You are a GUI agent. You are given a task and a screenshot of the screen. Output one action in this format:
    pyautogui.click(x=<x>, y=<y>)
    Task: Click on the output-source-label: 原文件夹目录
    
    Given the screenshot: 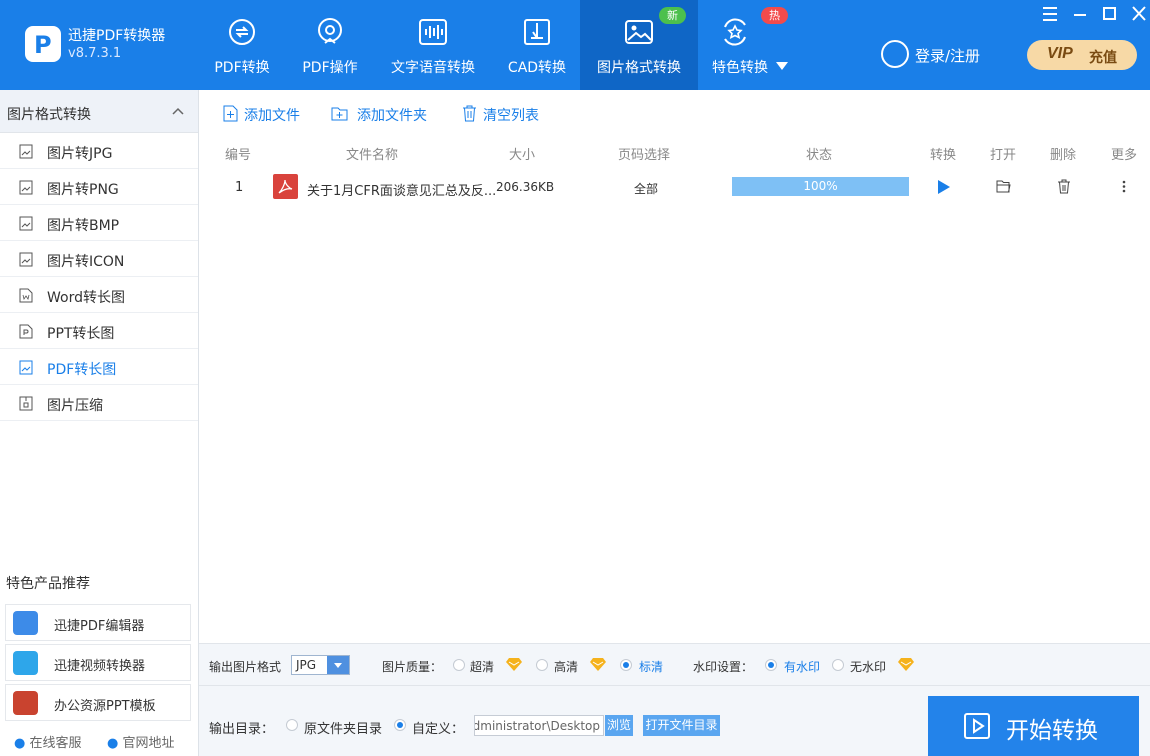 What is the action you would take?
    pyautogui.click(x=343, y=729)
    